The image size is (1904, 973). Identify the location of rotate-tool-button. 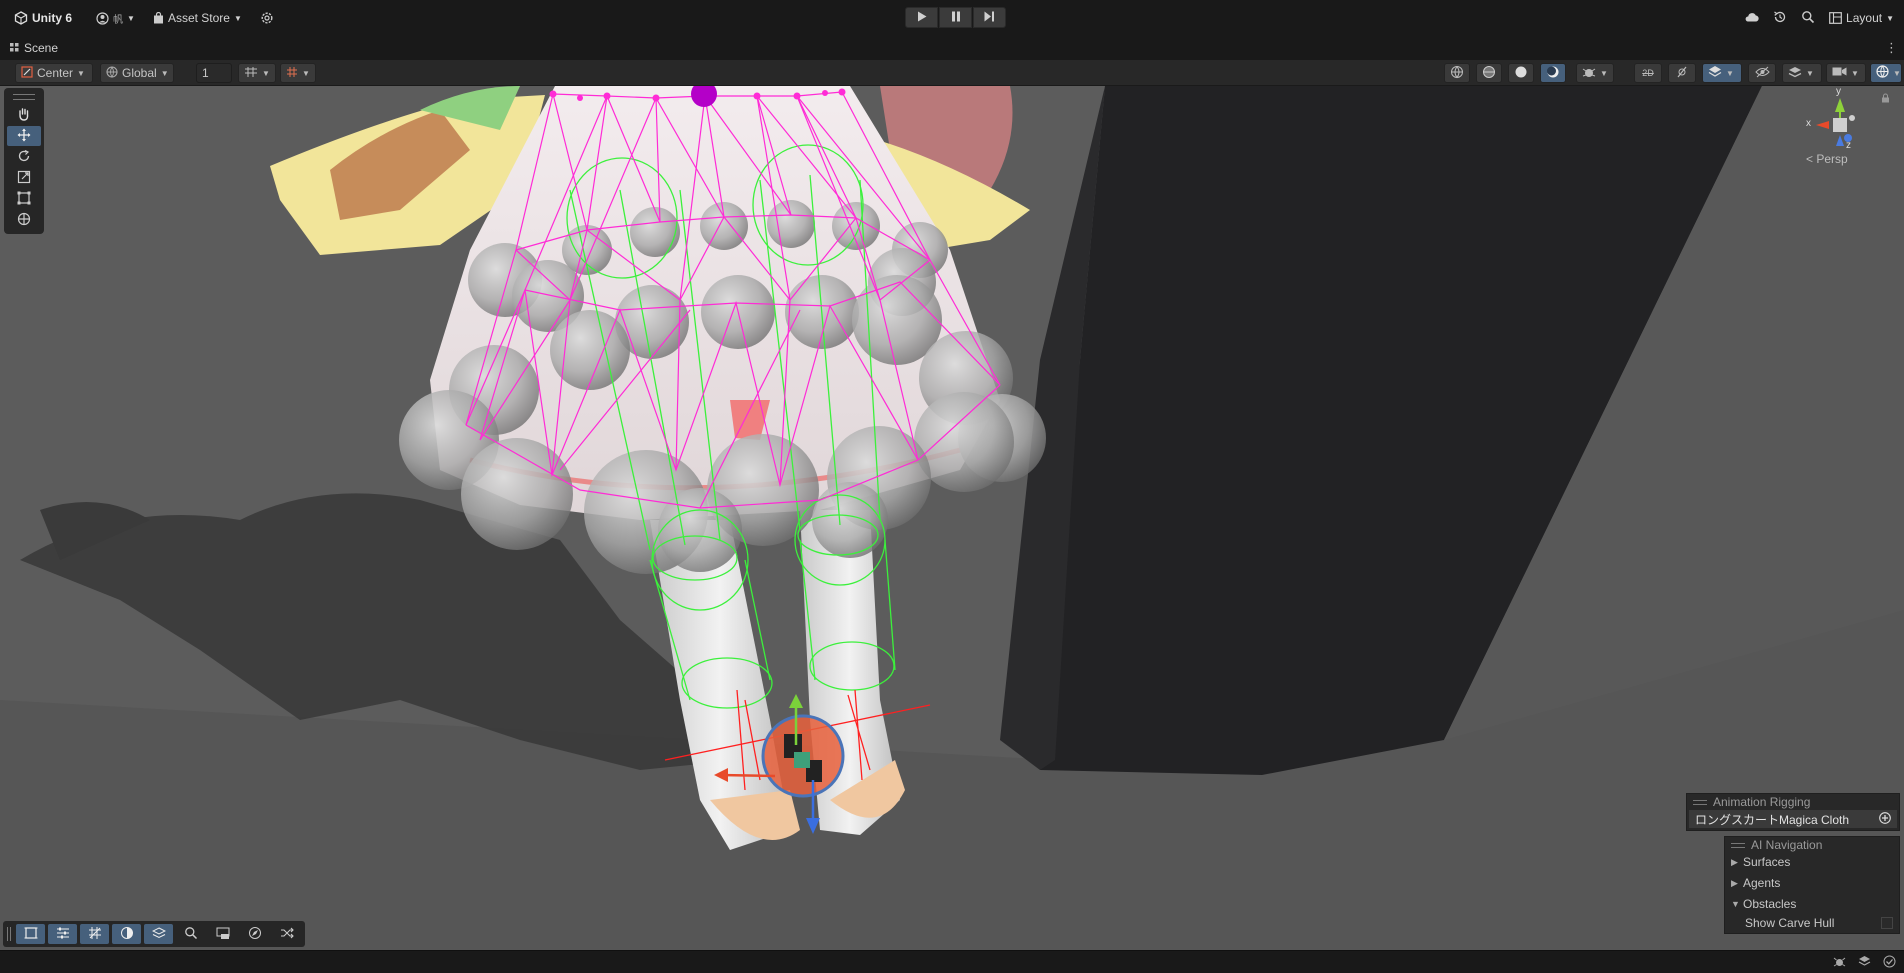
(24, 157).